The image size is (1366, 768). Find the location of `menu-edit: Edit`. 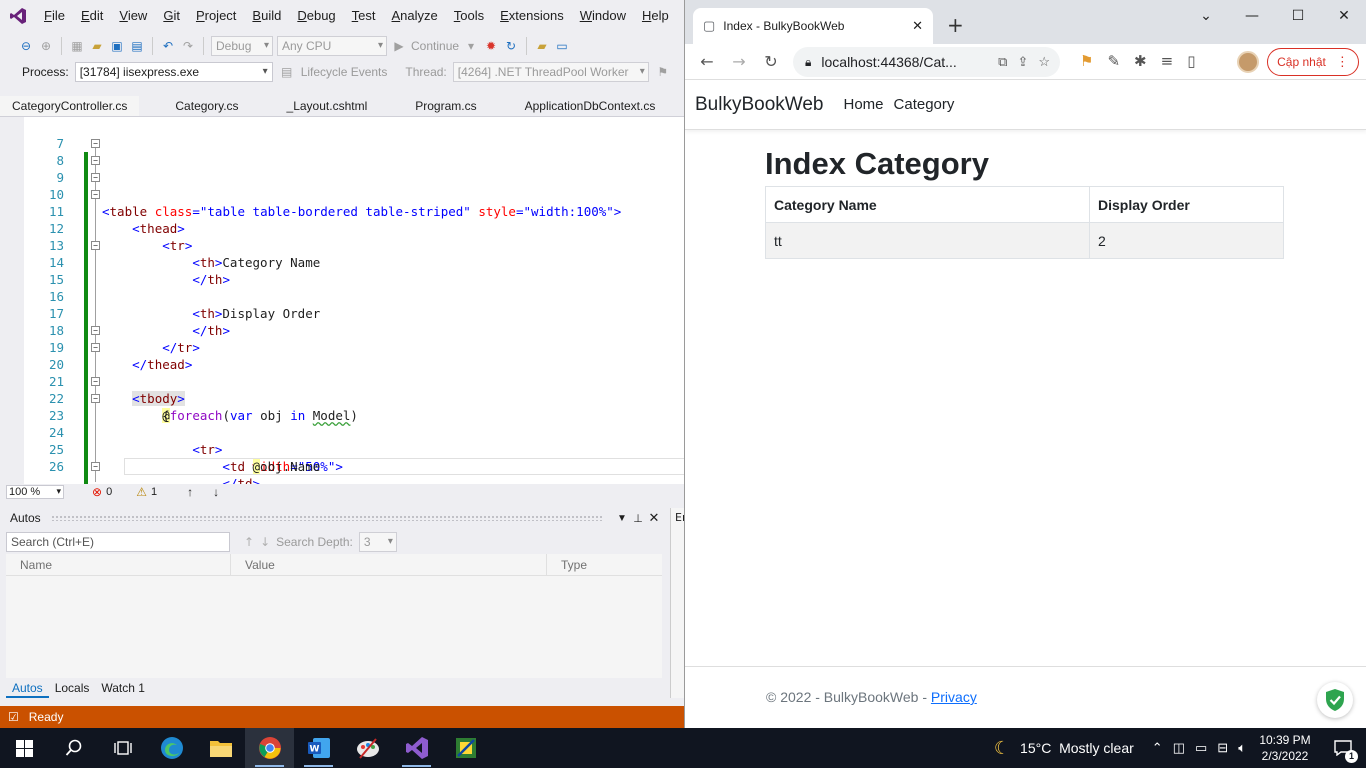

menu-edit: Edit is located at coordinates (92, 16).